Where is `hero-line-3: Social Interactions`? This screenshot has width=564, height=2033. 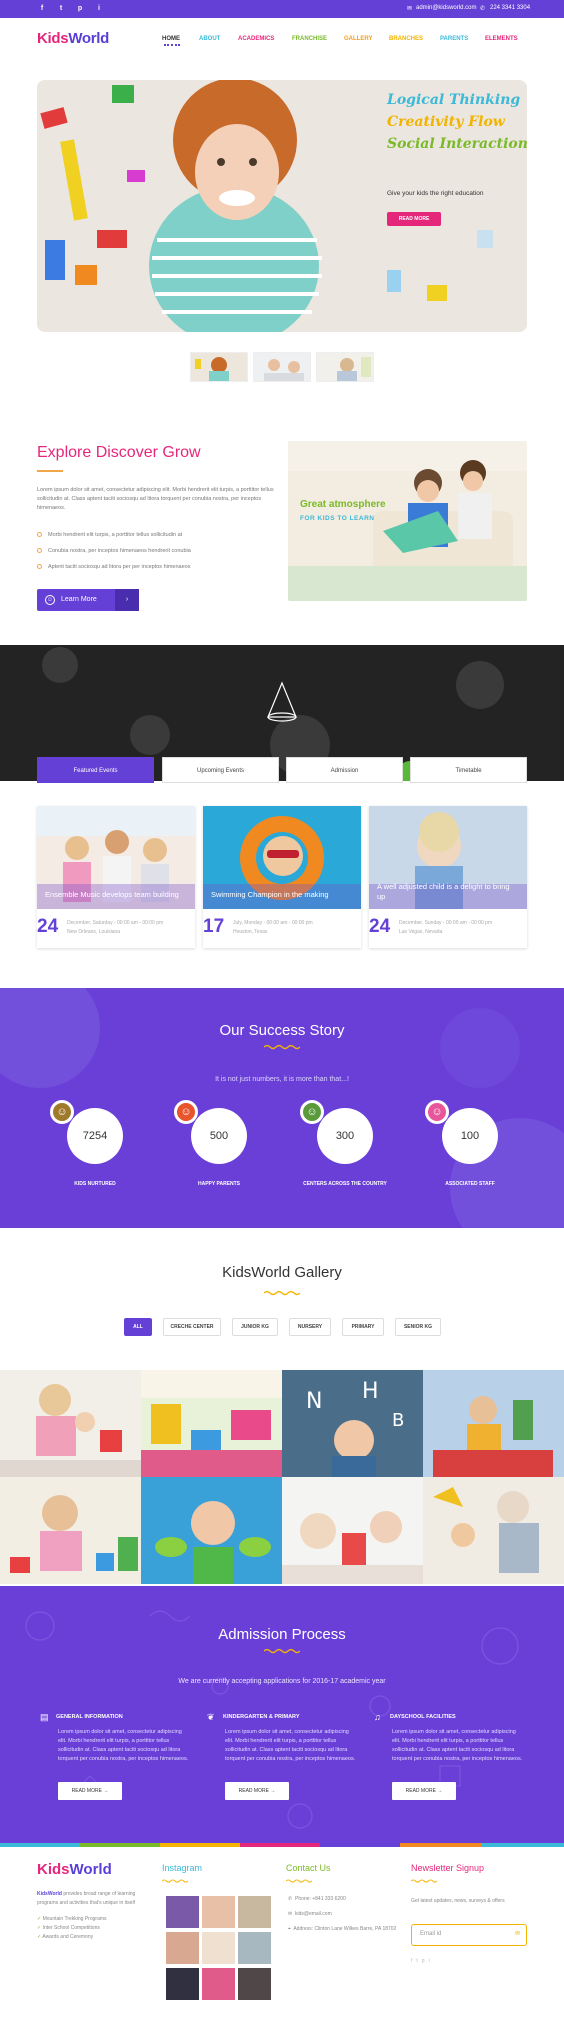 hero-line-3: Social Interactions is located at coordinates (457, 144).